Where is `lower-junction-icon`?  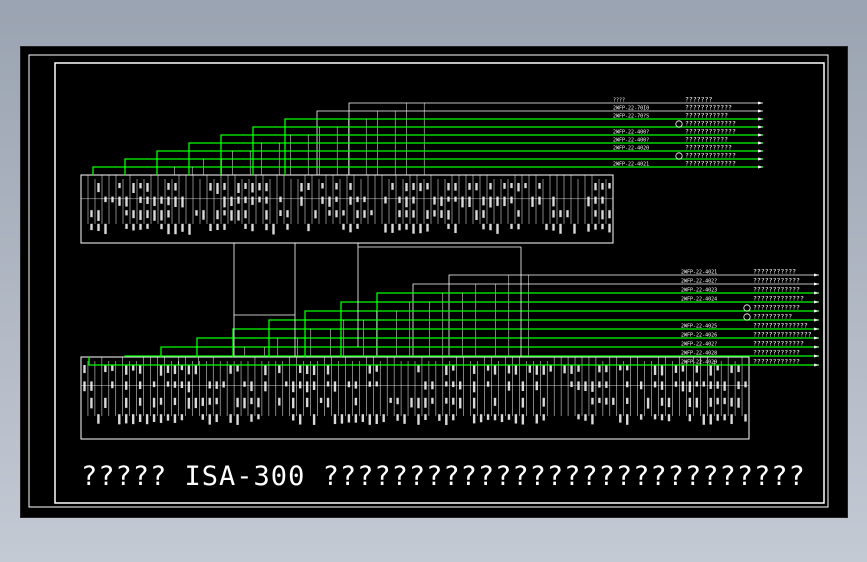
lower-junction-icon is located at coordinates (747, 317).